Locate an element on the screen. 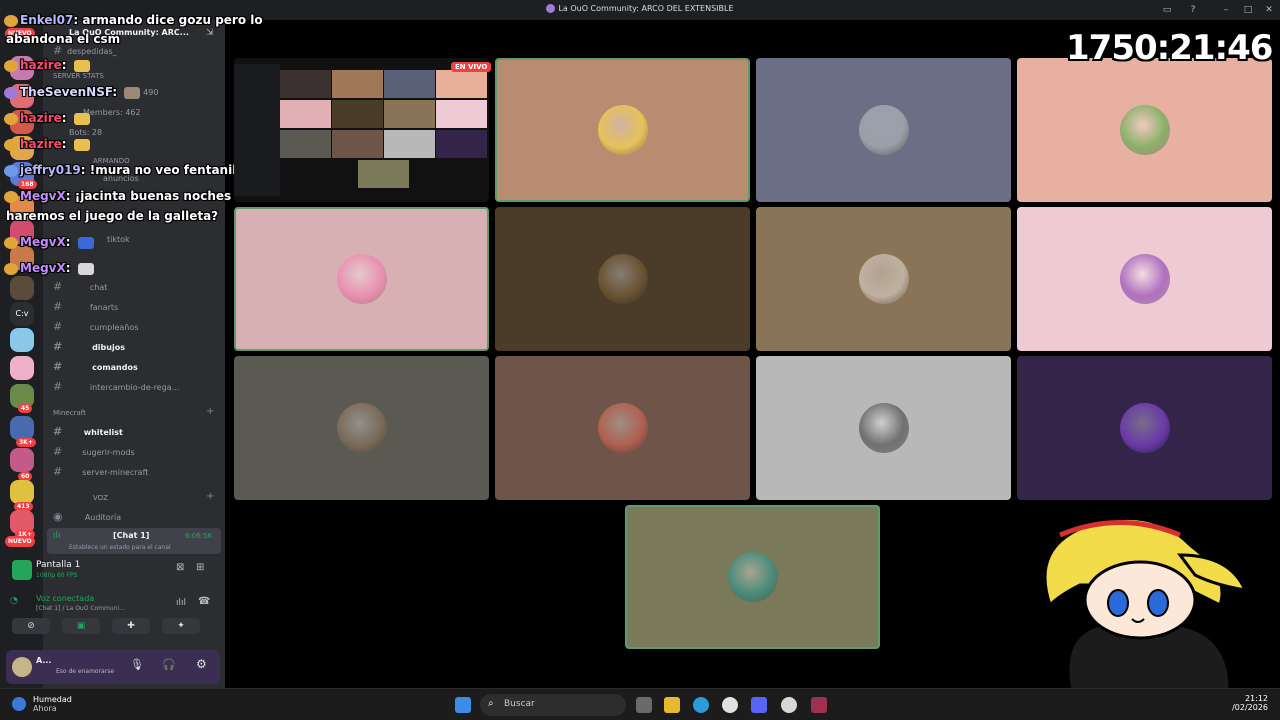  channel-item: # whitelist is located at coordinates (88, 431).